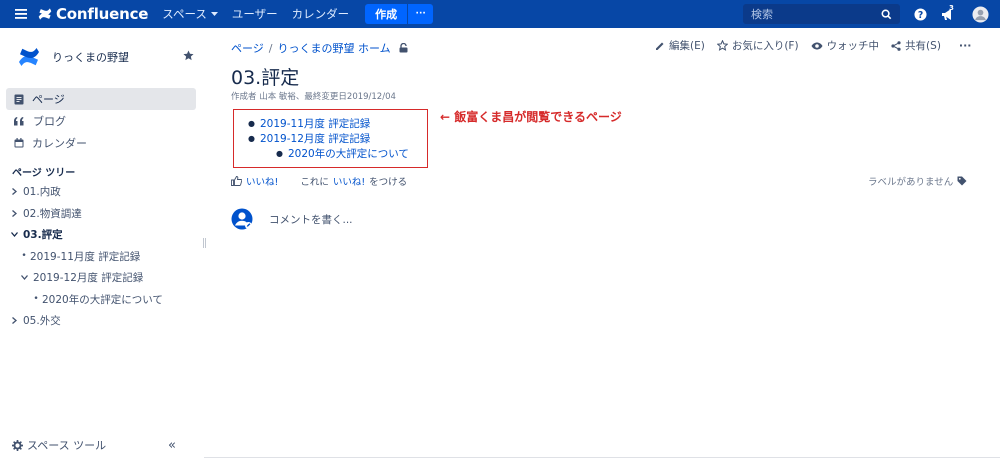  I want to click on help-button: ?, so click(920, 14).